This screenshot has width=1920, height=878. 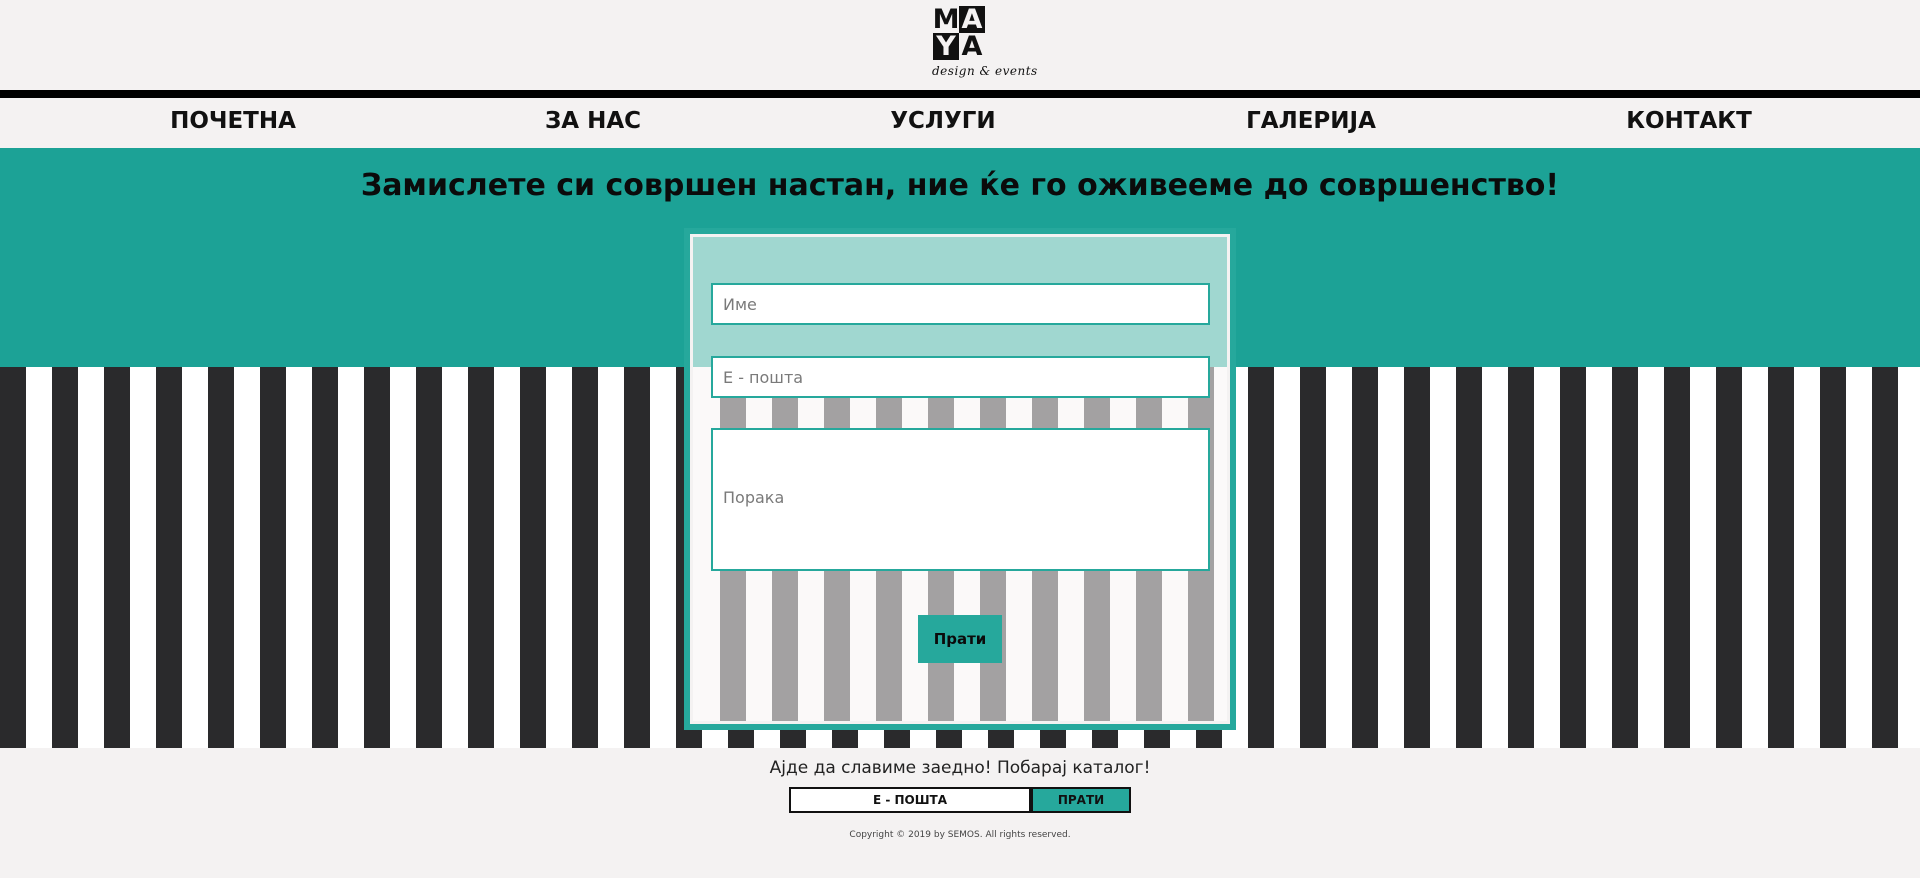 I want to click on nav-item-home: ПОЧЕТНА, so click(x=233, y=121).